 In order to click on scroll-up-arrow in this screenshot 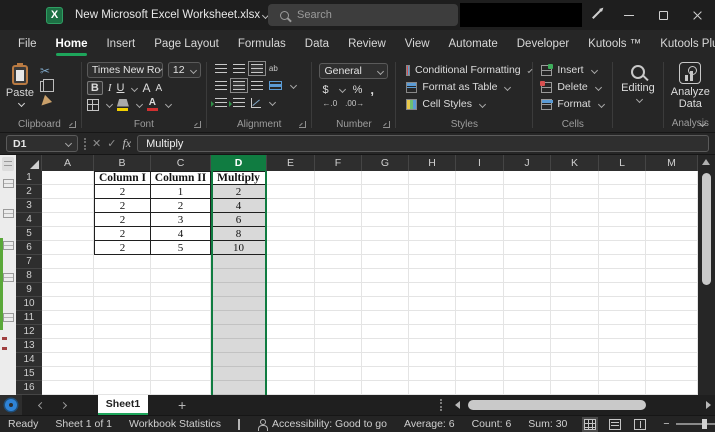, I will do `click(706, 162)`.